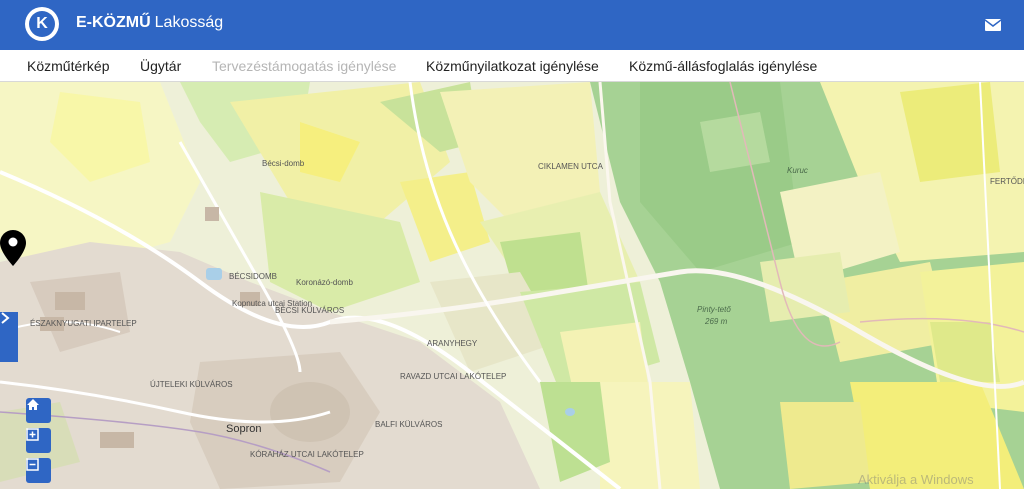 The height and width of the screenshot is (489, 1024). Describe the element at coordinates (797, 170) in the screenshot. I see `map-label-kuruc: Kuruc` at that location.